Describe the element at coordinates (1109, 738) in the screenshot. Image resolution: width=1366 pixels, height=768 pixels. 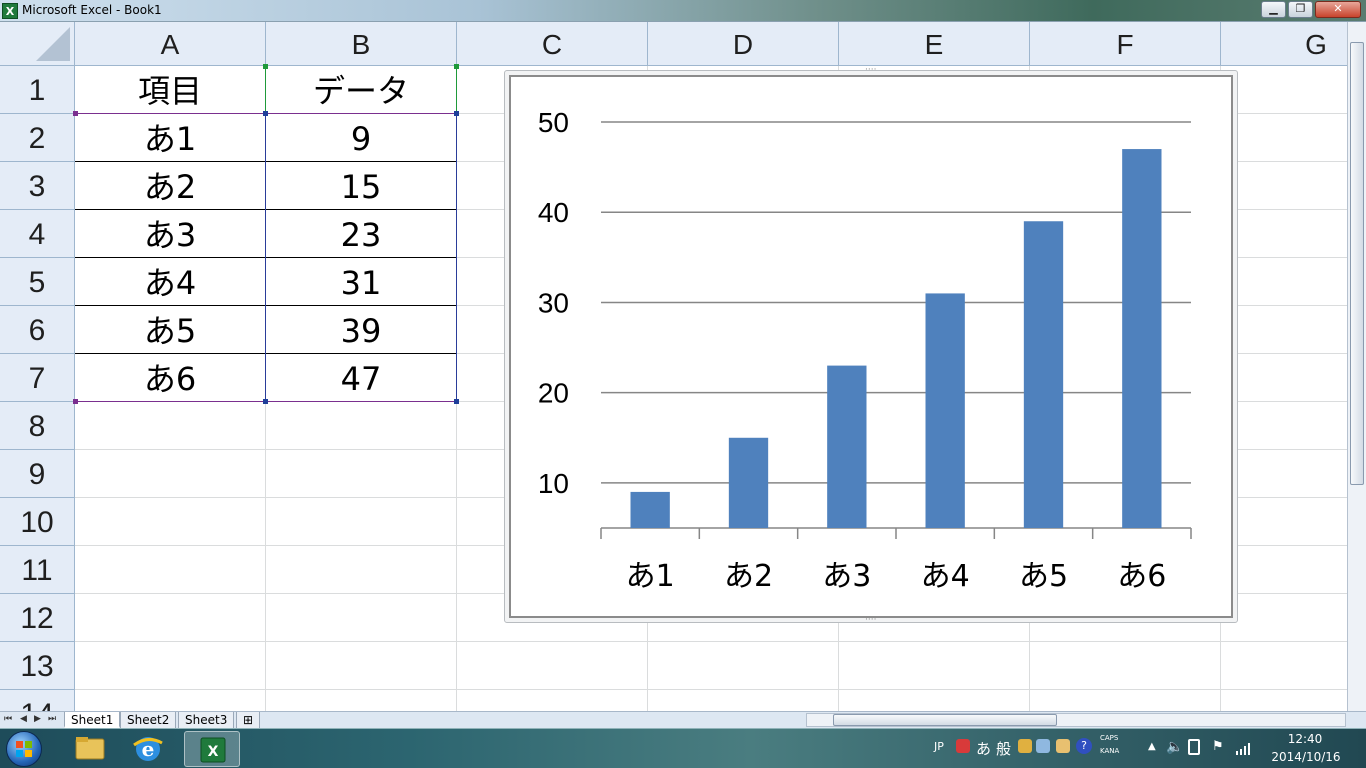
I see `caps-indicator: CAPS` at that location.